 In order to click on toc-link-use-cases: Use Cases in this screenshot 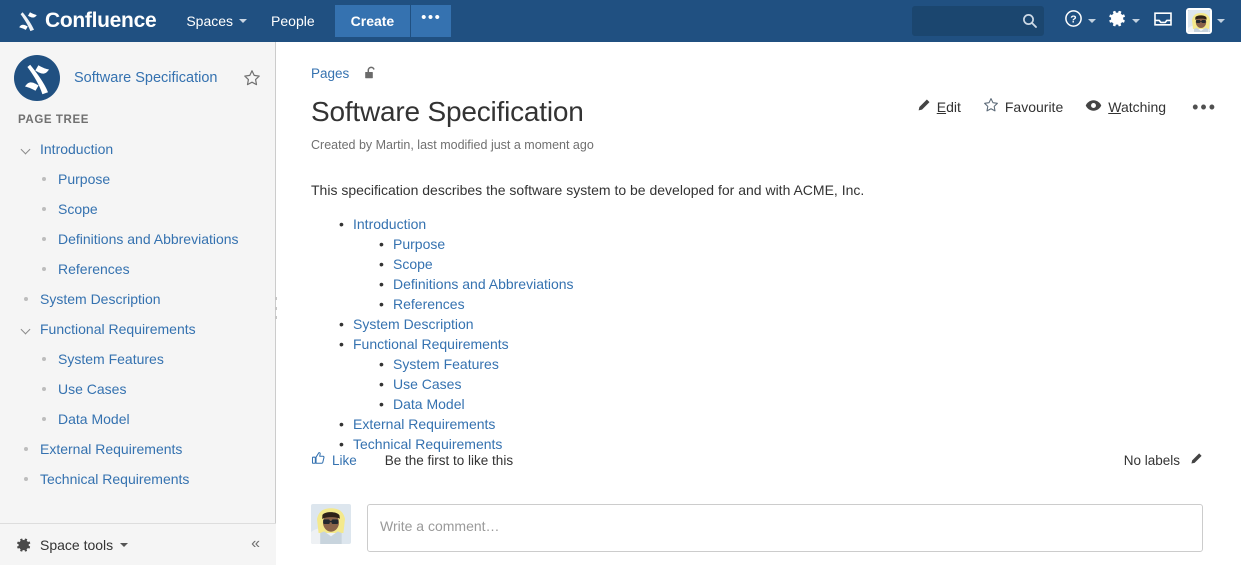, I will do `click(427, 384)`.